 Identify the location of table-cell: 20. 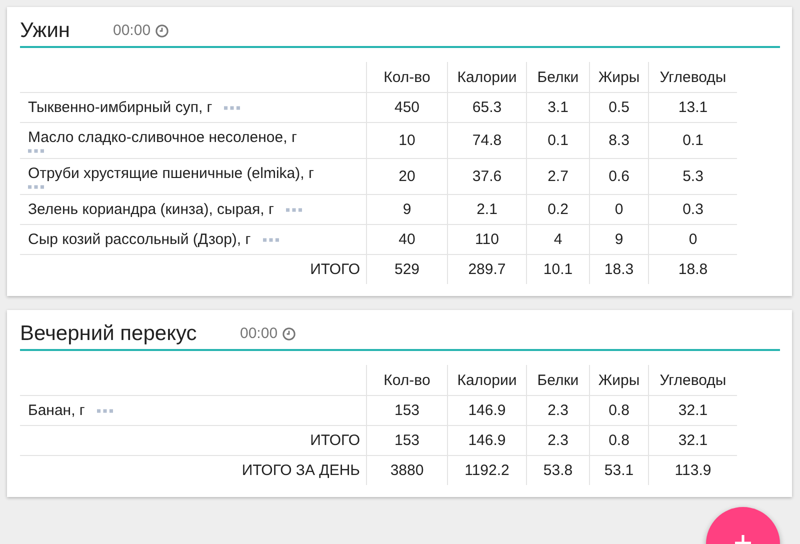
(407, 176).